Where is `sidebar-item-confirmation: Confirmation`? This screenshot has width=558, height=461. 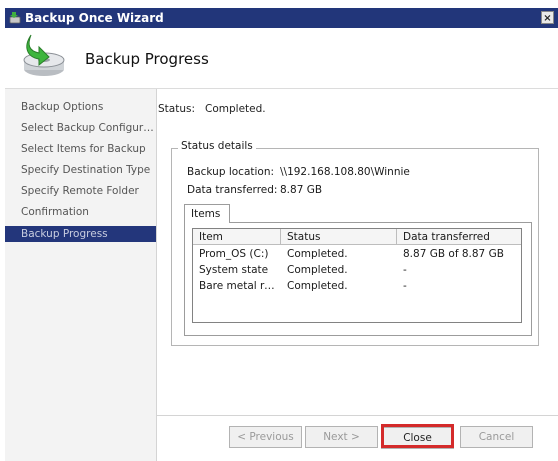
sidebar-item-confirmation: Confirmation is located at coordinates (80, 212).